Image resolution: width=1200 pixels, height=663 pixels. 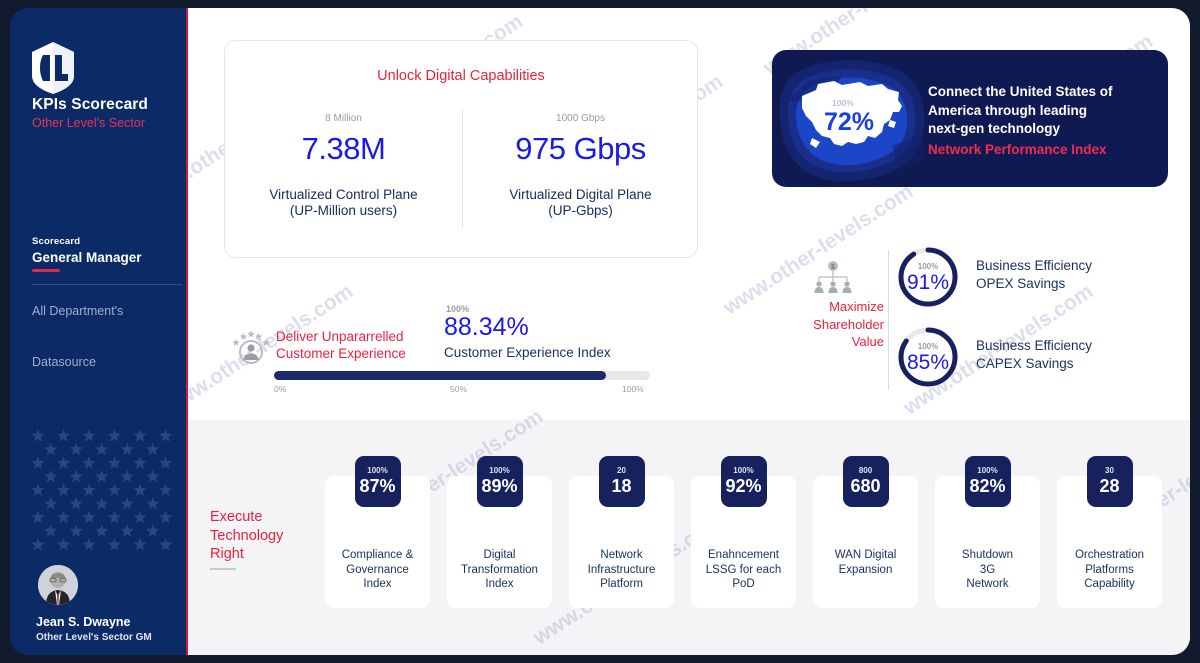 What do you see at coordinates (621, 555) in the screenshot?
I see `kpi-label-line1: Network` at bounding box center [621, 555].